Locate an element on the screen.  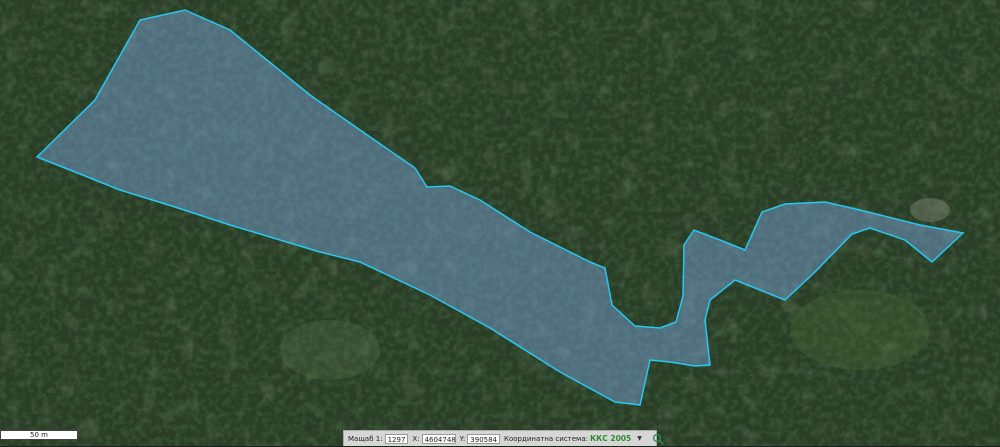
scale-bar: 50 m is located at coordinates (39, 435).